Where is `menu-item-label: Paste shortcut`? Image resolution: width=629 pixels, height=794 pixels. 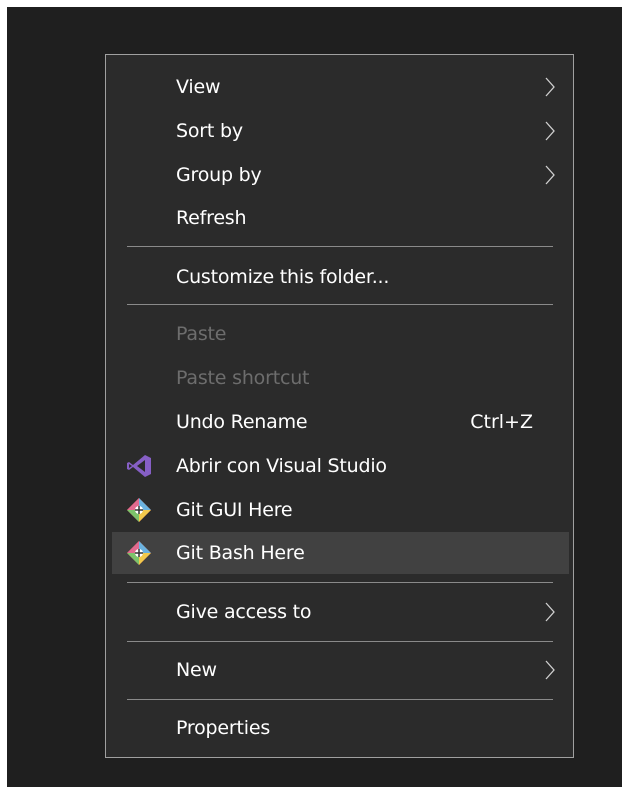
menu-item-label: Paste shortcut is located at coordinates (243, 378).